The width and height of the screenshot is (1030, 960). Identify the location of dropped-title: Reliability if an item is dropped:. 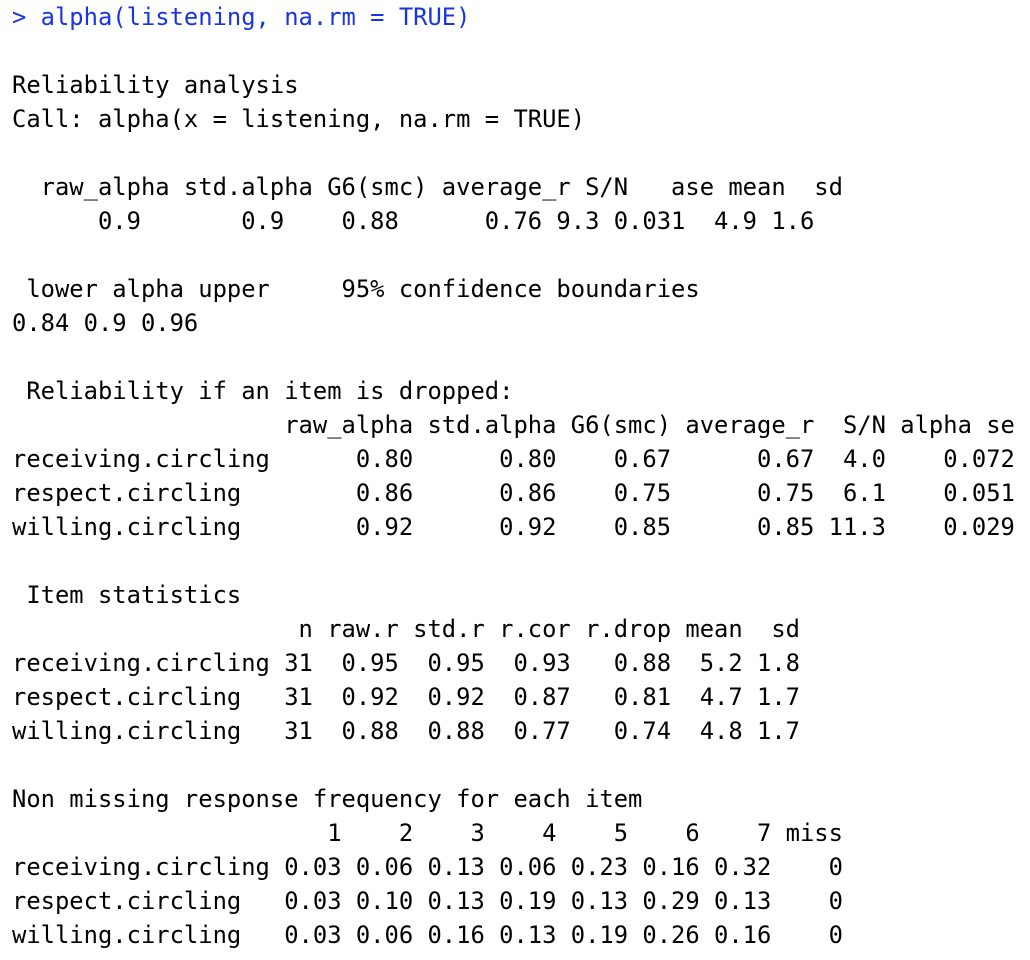
(263, 391).